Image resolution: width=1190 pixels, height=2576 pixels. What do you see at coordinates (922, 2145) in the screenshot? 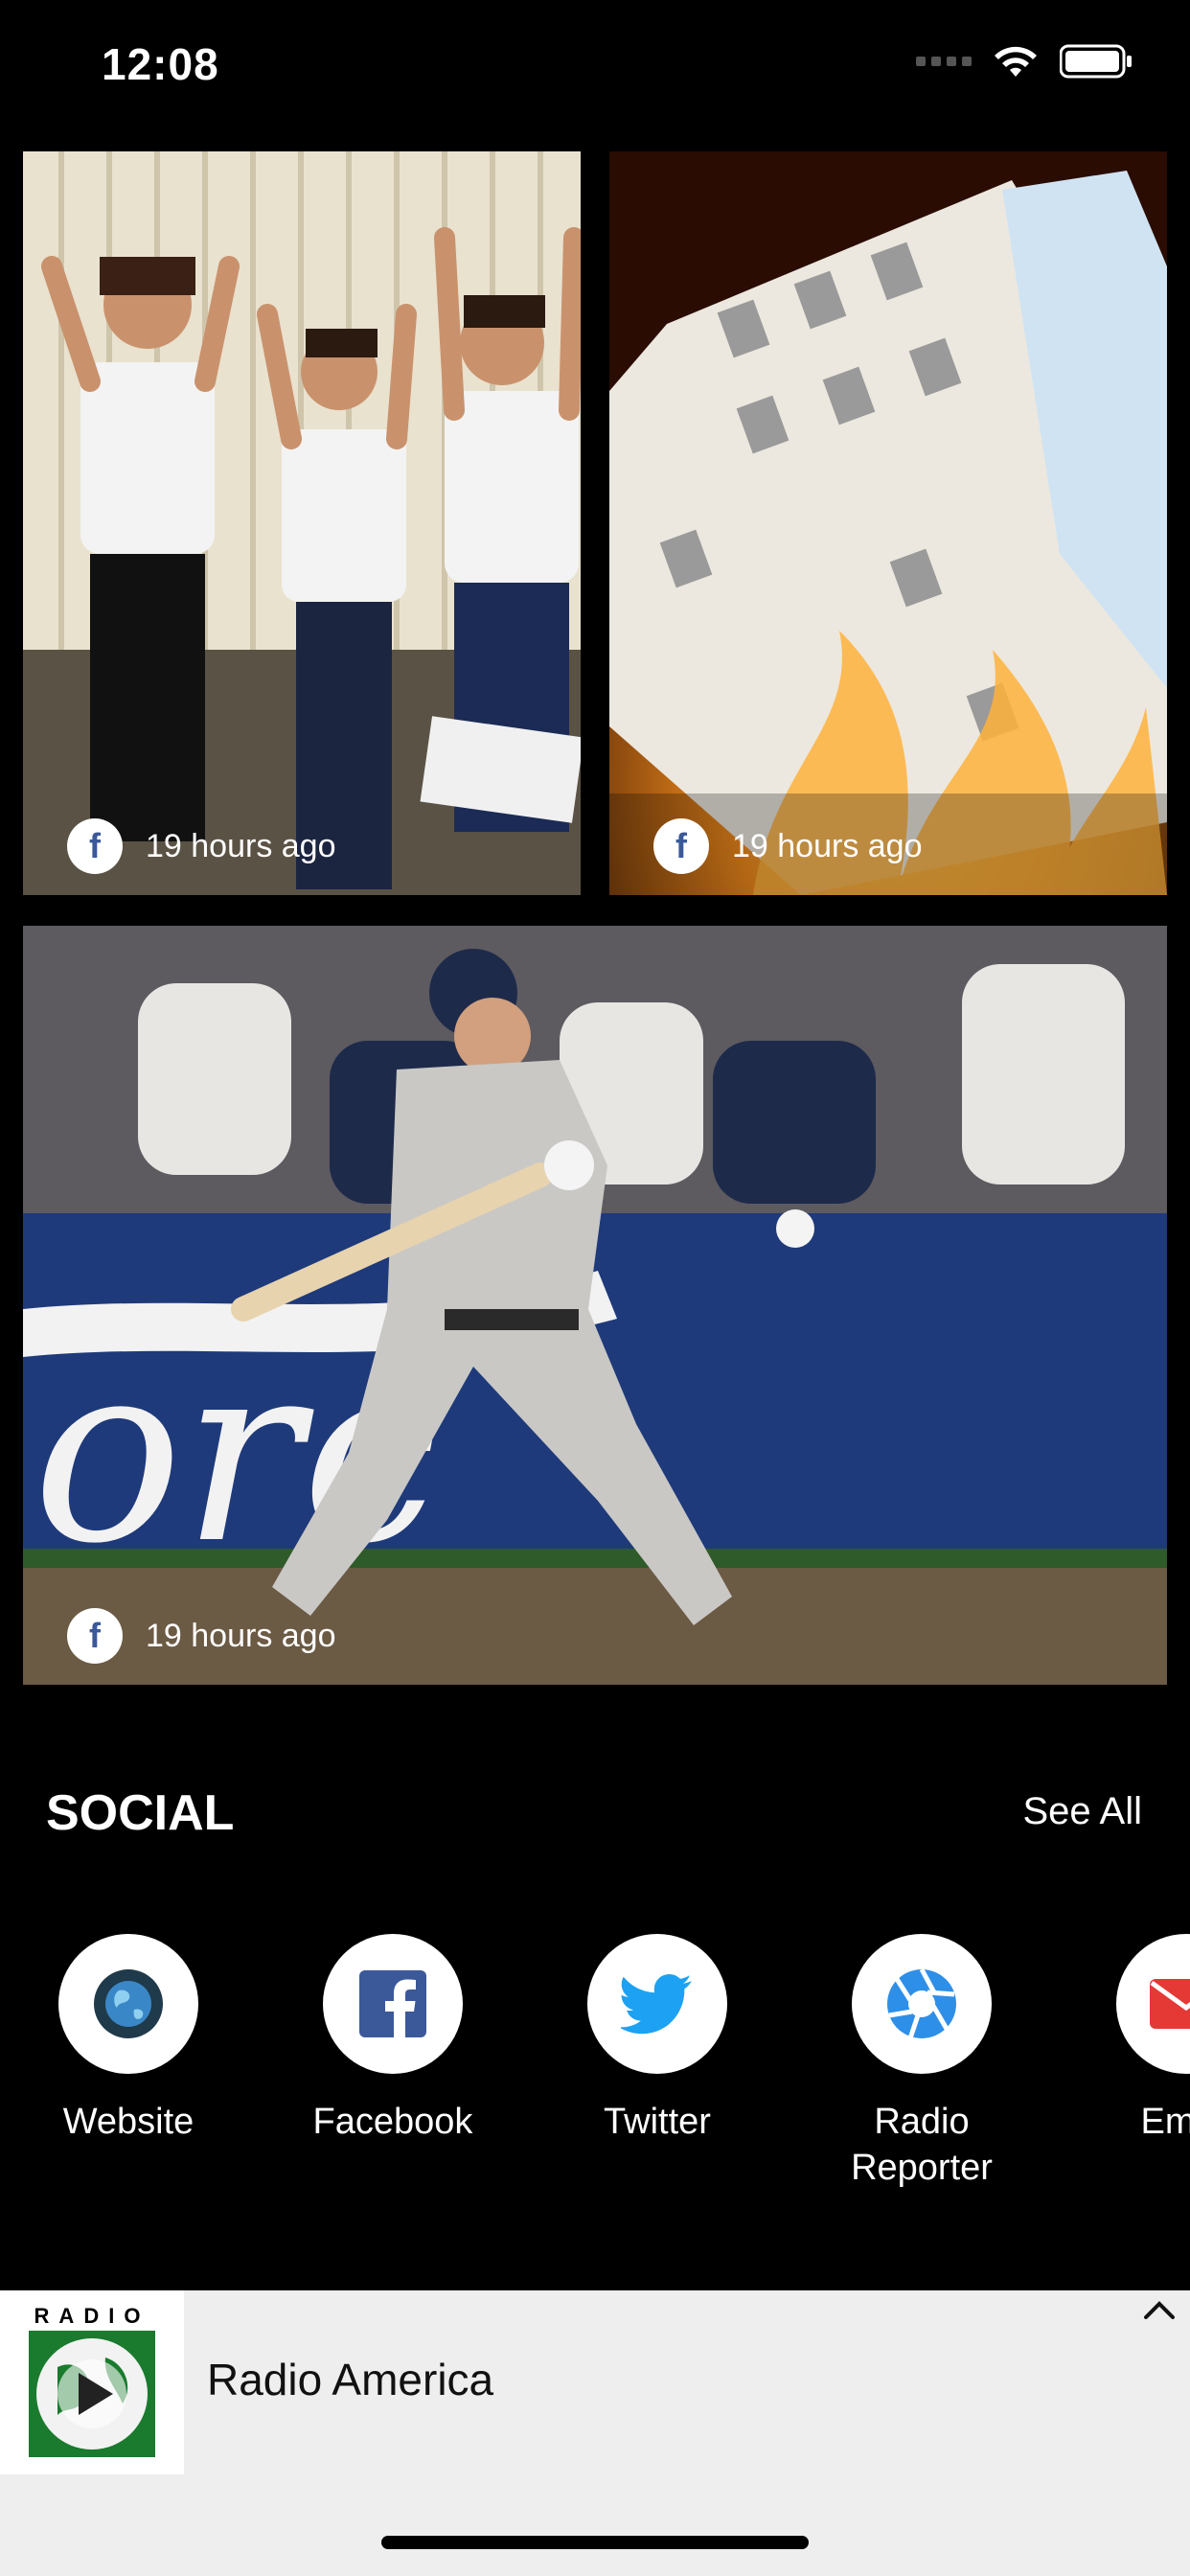
I see `social-label: Radio Reporter` at bounding box center [922, 2145].